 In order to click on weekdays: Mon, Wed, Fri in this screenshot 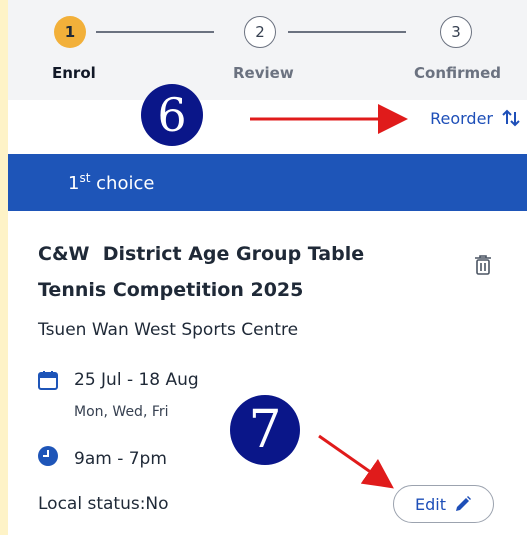, I will do `click(121, 412)`.